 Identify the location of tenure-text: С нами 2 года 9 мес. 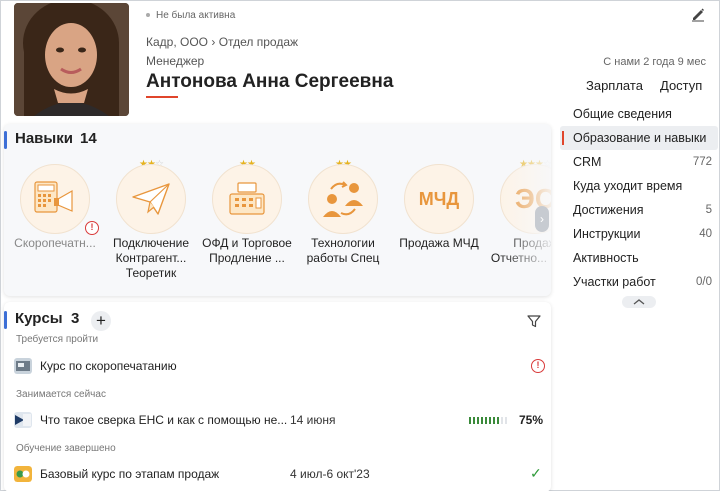
(654, 62).